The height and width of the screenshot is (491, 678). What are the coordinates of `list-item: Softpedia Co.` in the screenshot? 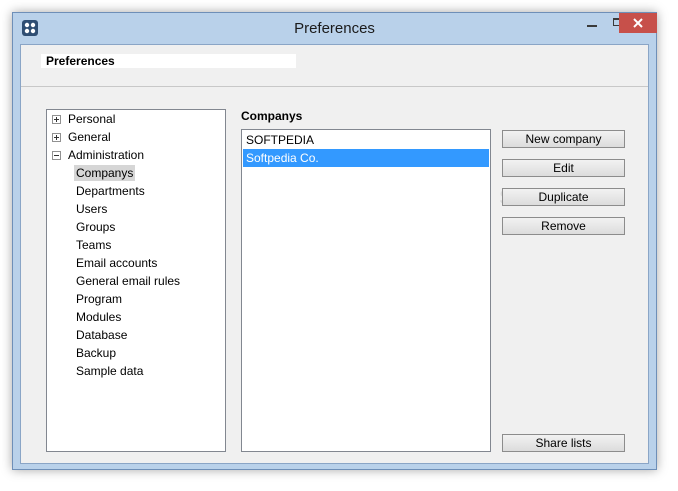 It's located at (366, 158).